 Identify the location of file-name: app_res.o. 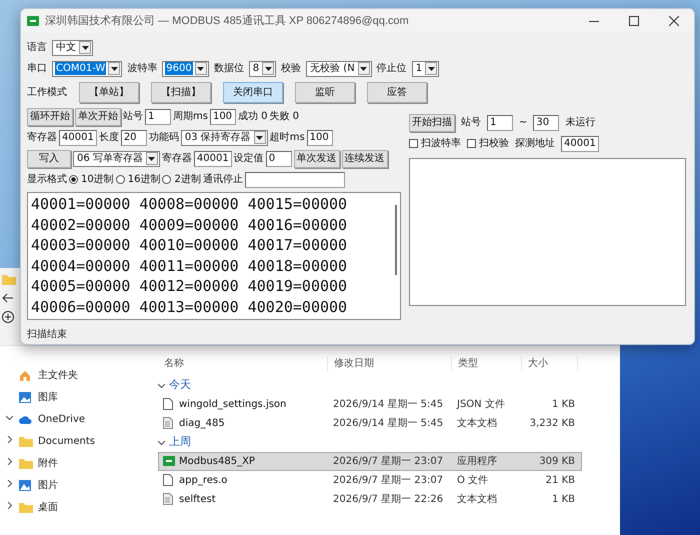
(203, 481).